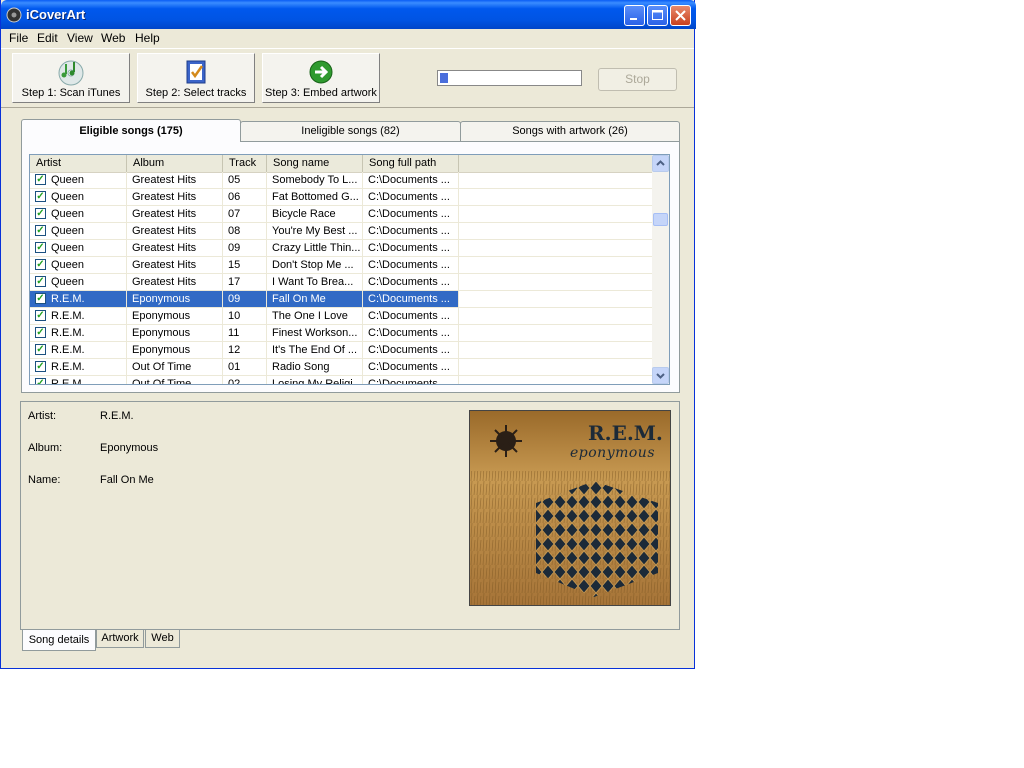 The width and height of the screenshot is (1024, 768). I want to click on menu-edit: Edit, so click(47, 38).